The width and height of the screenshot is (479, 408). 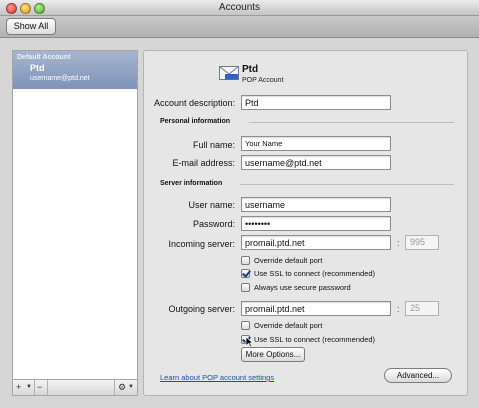 What do you see at coordinates (203, 163) in the screenshot?
I see `email-address-label: E-mail address:` at bounding box center [203, 163].